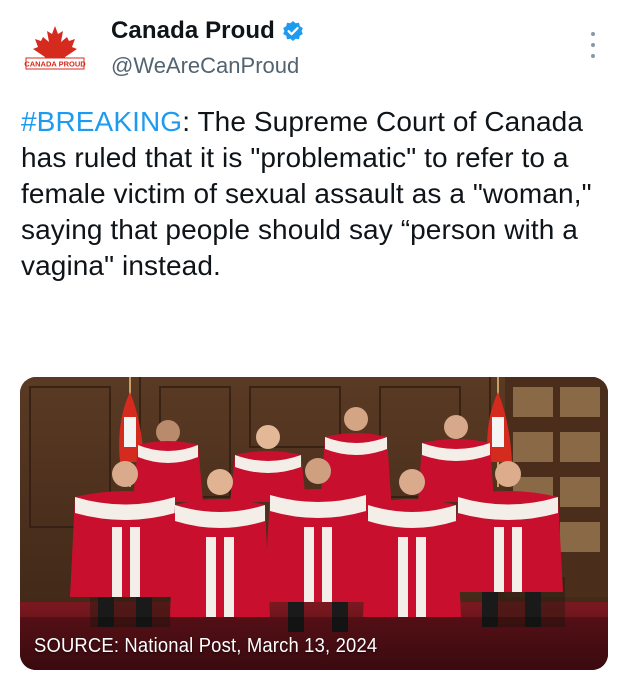 The image size is (627, 680). I want to click on account-handle: @WeAreCanProud, so click(205, 66).